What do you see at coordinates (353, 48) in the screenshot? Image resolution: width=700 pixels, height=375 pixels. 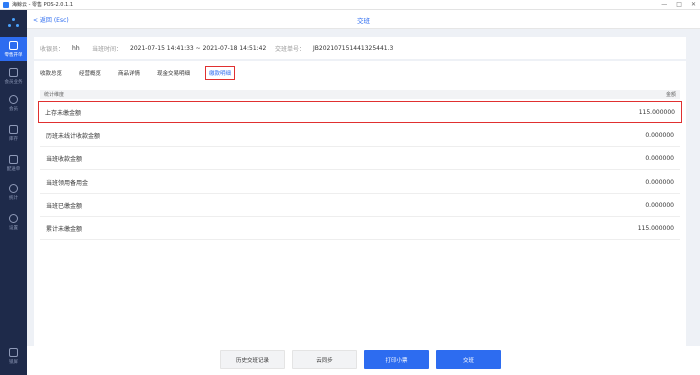 I see `shift-number-value: JB202107151441325441.3` at bounding box center [353, 48].